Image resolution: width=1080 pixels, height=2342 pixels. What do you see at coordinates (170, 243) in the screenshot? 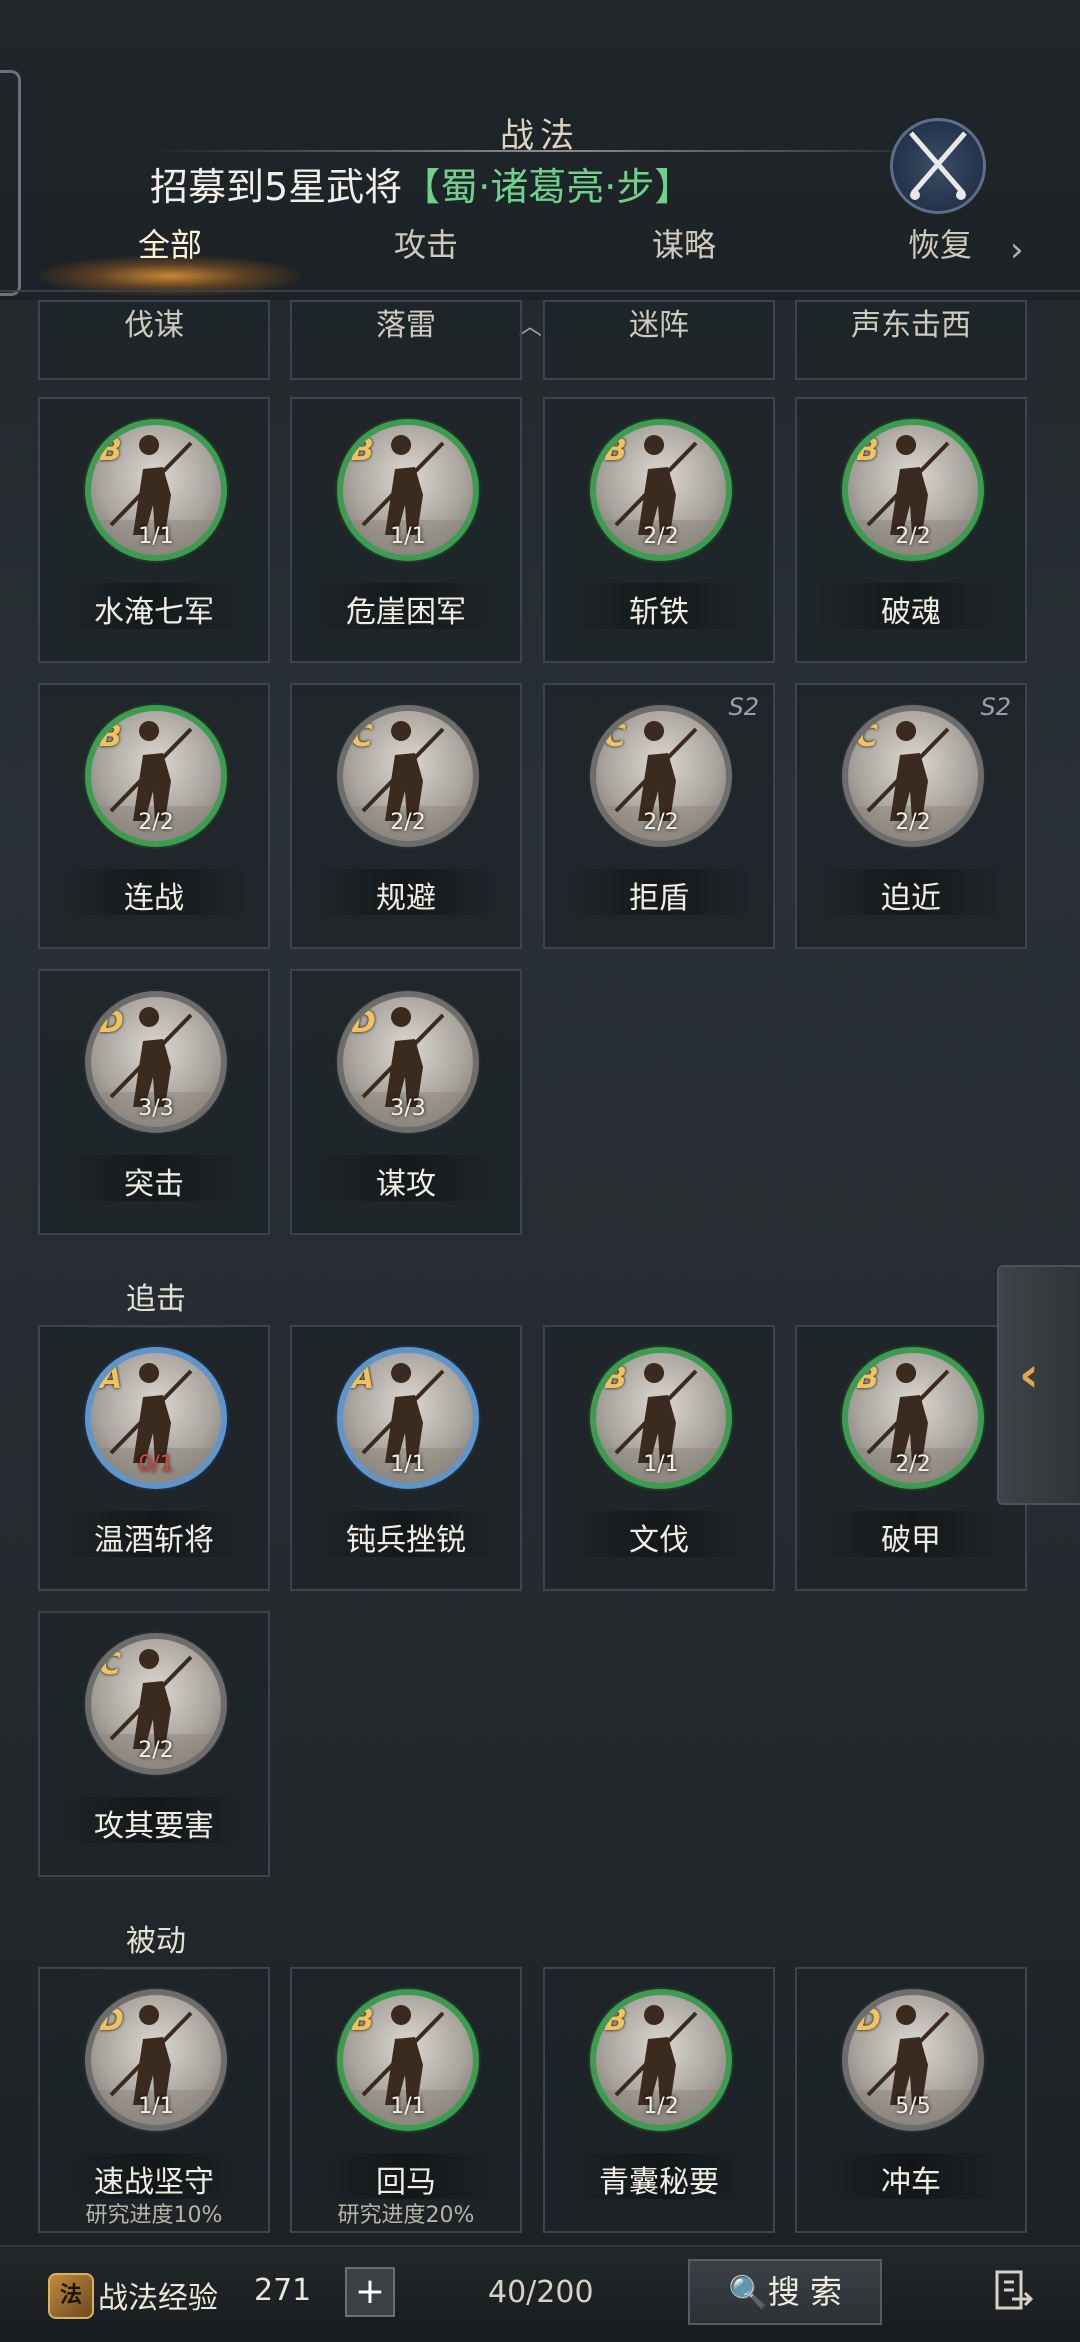
I see `tab-all: 全部` at bounding box center [170, 243].